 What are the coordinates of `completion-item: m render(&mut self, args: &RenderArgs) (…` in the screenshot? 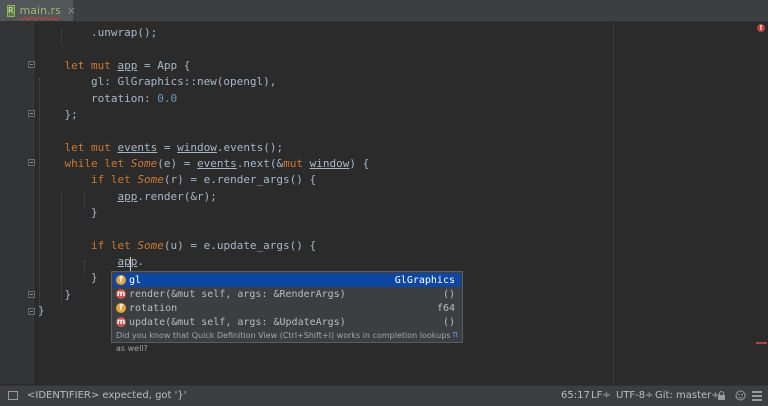 It's located at (287, 294).